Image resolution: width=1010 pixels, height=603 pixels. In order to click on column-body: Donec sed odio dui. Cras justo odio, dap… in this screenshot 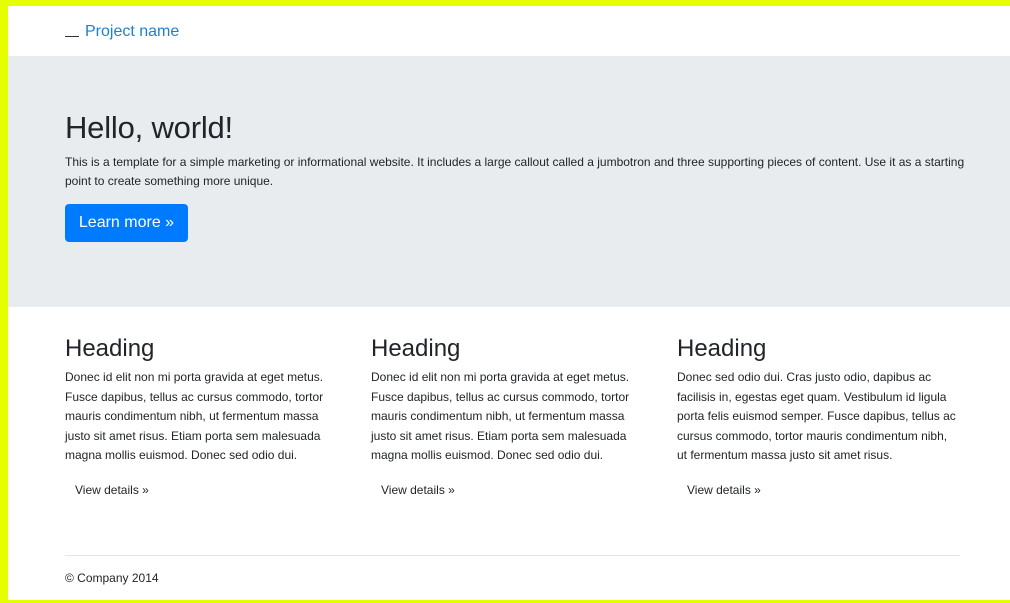, I will do `click(816, 416)`.